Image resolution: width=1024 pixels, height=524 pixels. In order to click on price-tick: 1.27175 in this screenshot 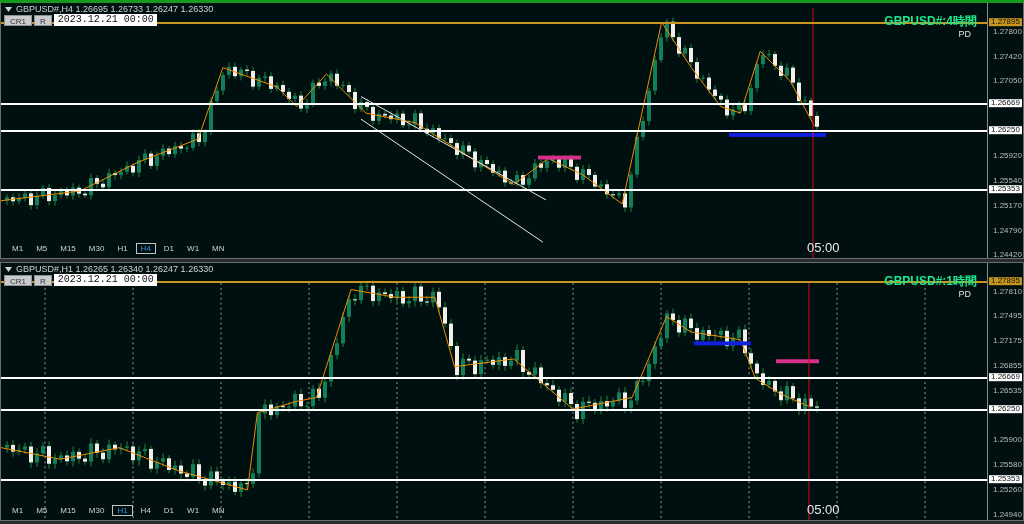, I will do `click(1007, 341)`.